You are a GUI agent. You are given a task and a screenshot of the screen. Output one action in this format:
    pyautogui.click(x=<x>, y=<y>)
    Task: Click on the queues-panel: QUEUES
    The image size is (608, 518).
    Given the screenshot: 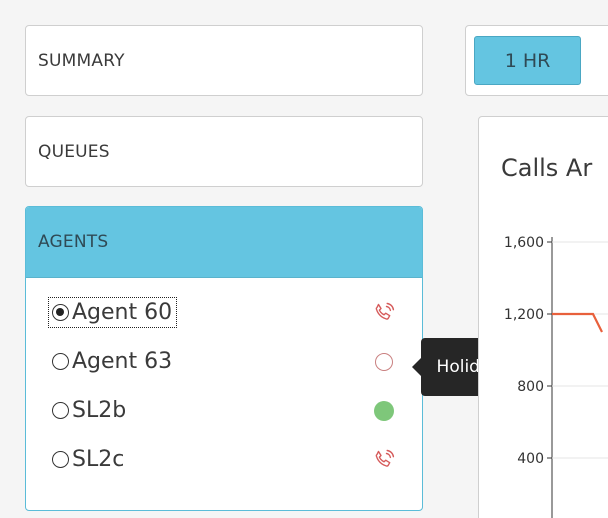 What is the action you would take?
    pyautogui.click(x=224, y=151)
    